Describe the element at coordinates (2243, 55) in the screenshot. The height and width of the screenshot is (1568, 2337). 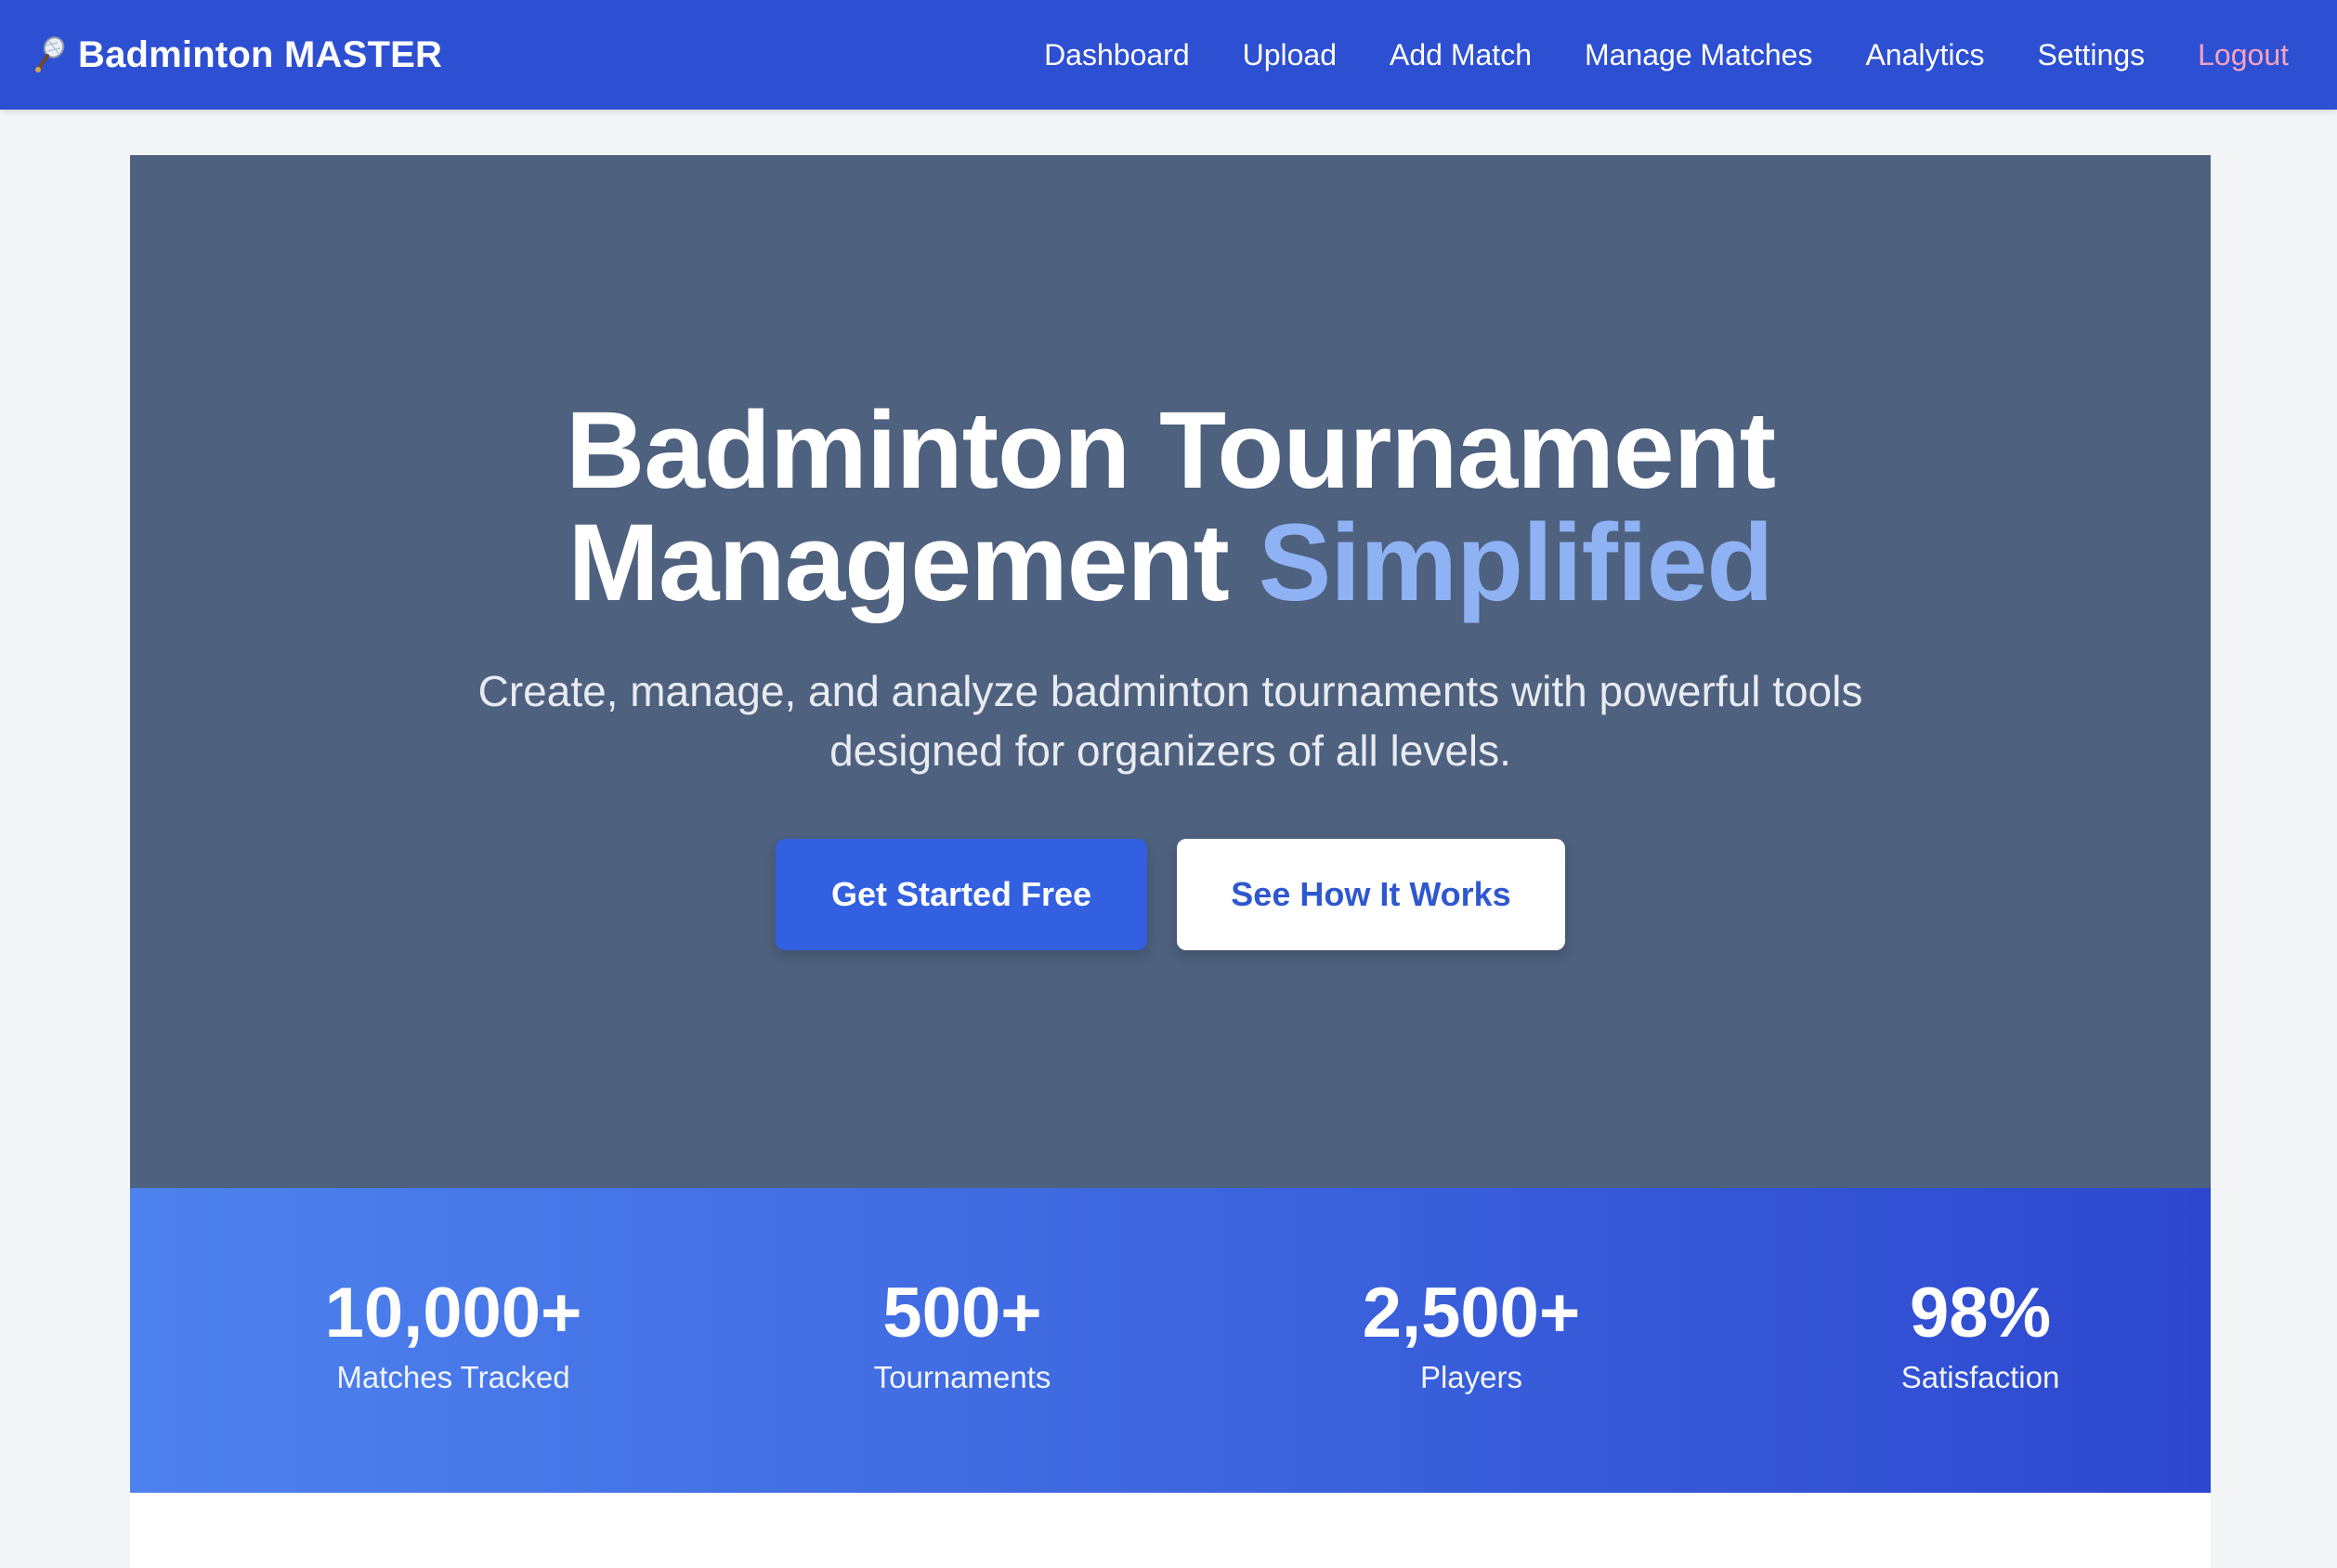
I see `nav-link-logout: Logout` at that location.